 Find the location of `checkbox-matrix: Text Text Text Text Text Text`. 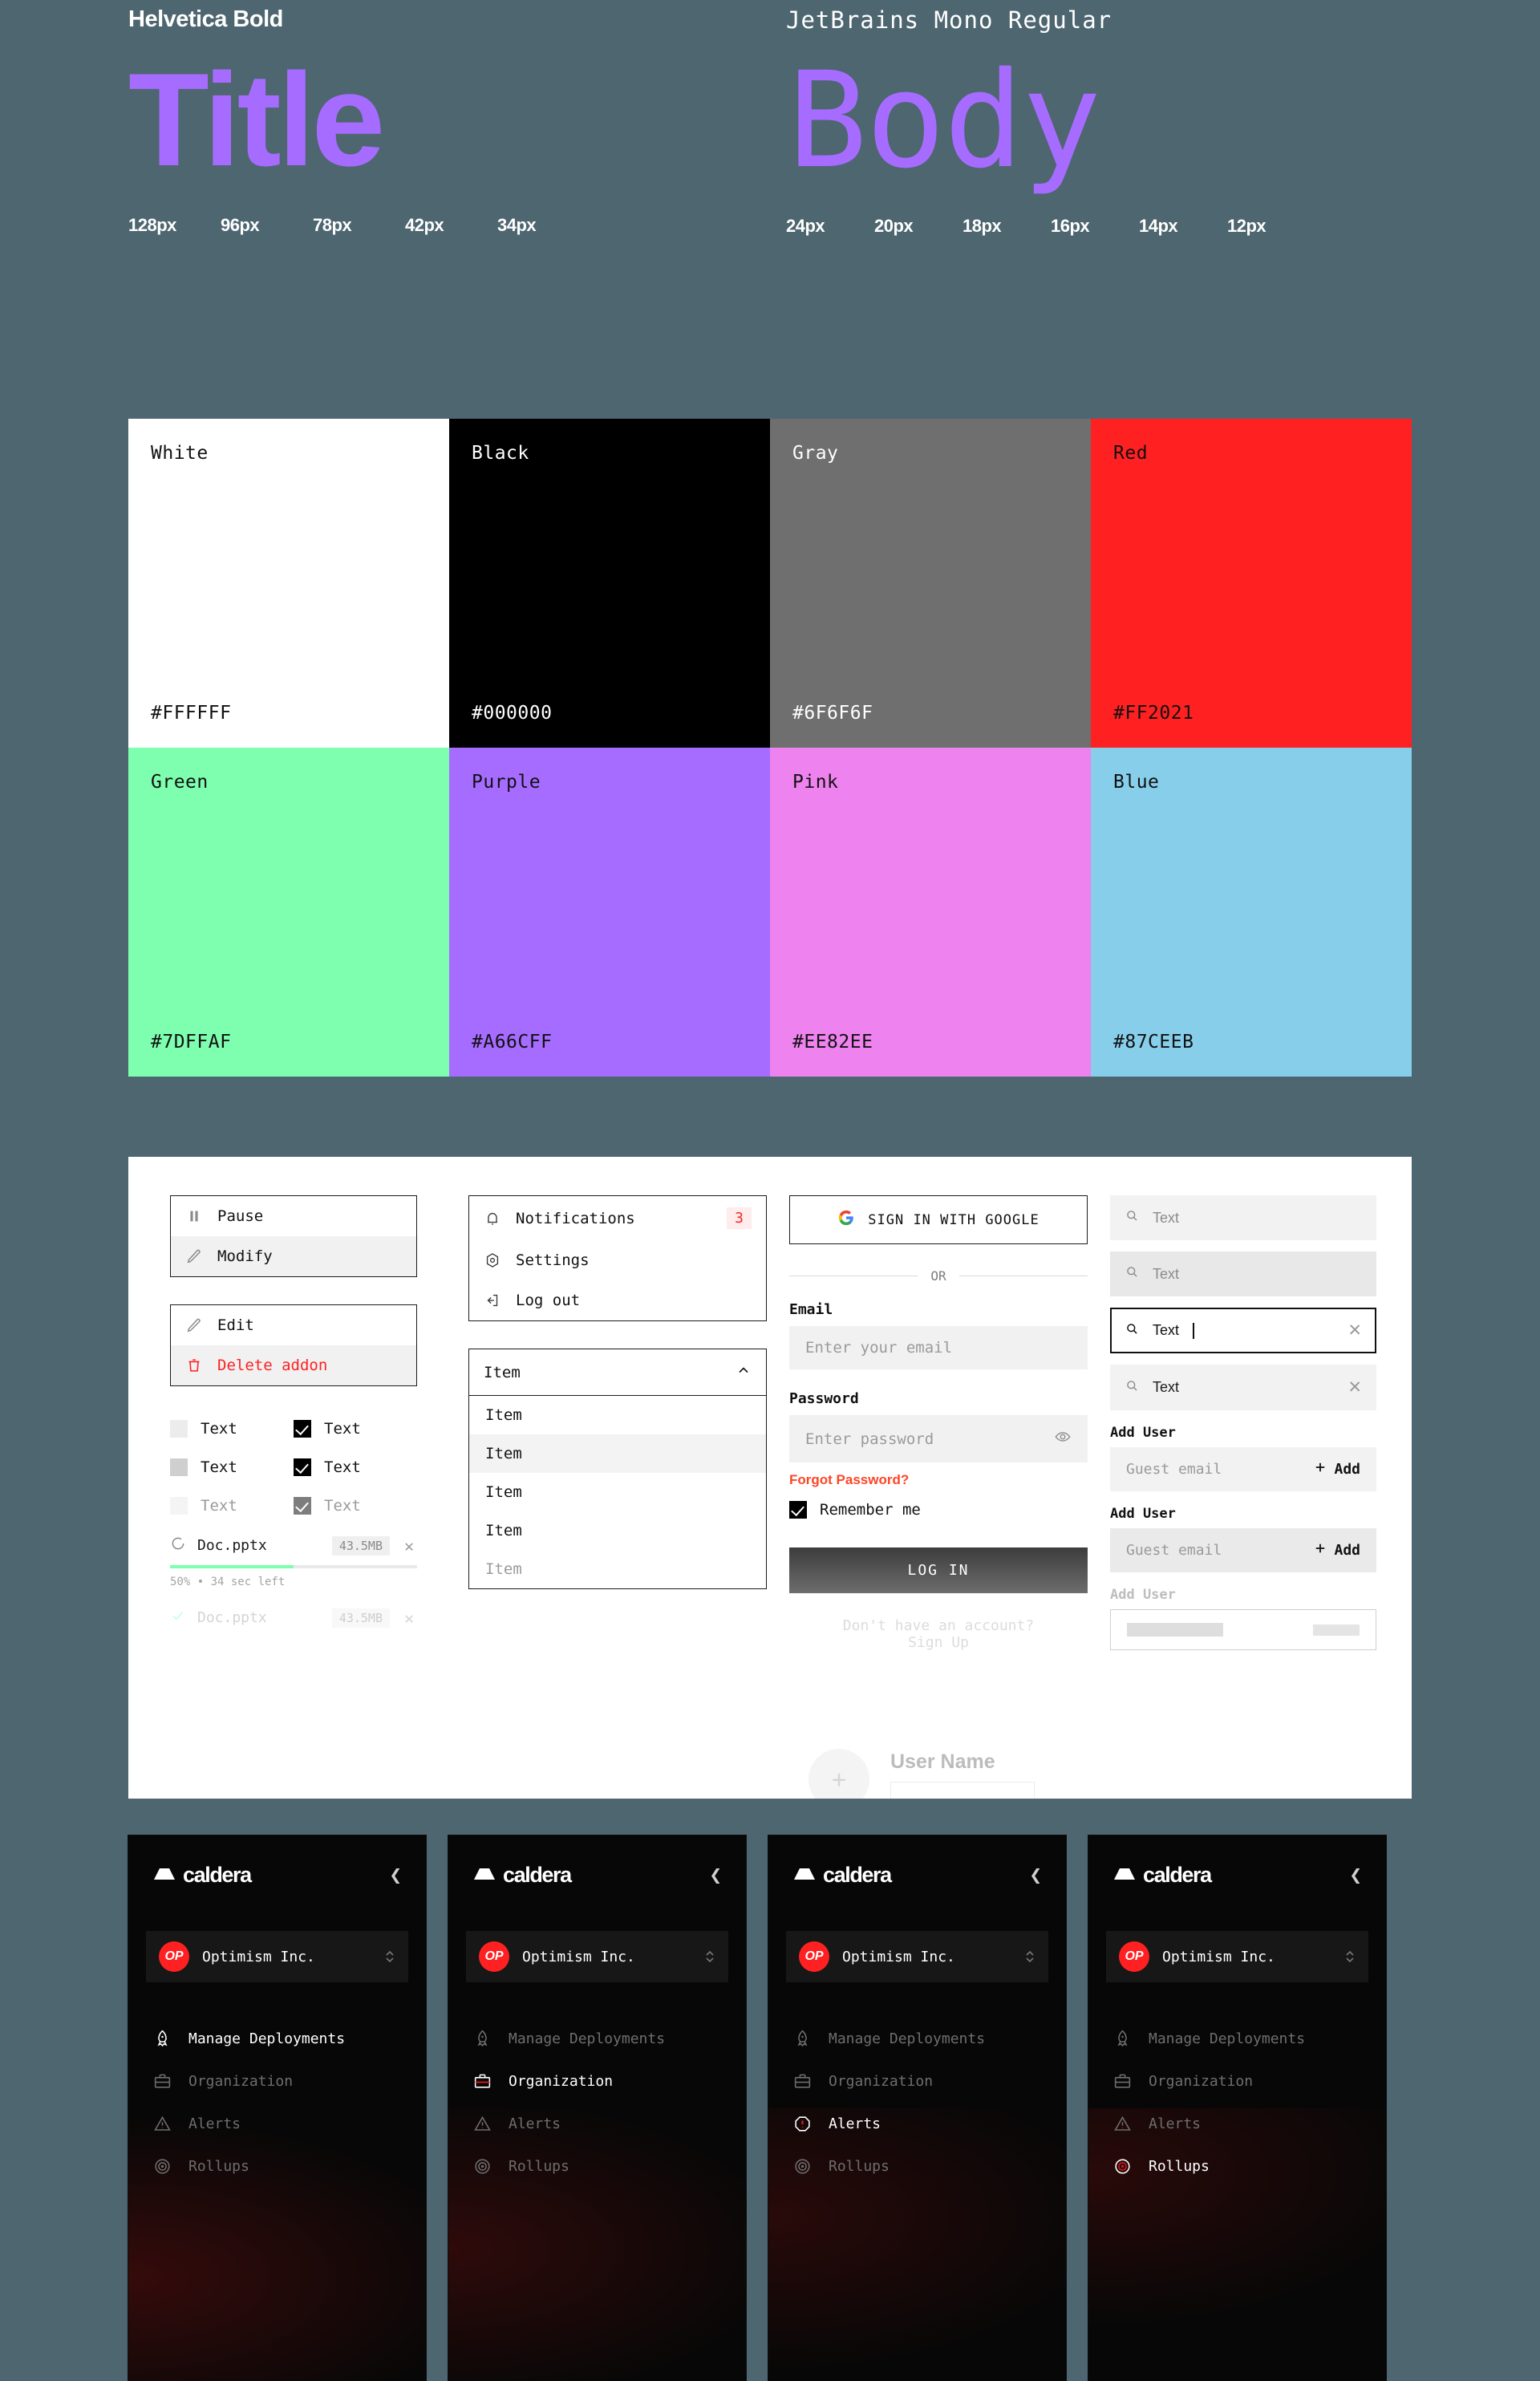

checkbox-matrix: Text Text Text Text Text Text is located at coordinates (293, 1467).